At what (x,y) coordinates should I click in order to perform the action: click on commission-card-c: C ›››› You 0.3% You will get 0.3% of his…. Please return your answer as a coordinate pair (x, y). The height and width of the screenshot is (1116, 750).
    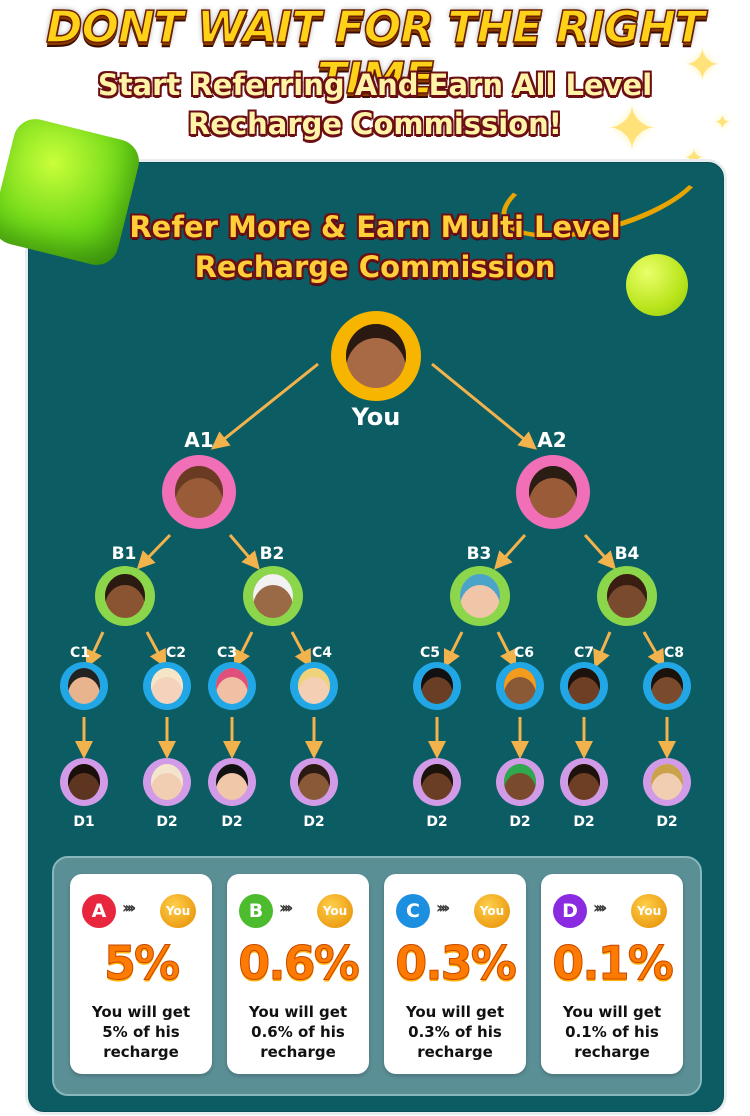
    Looking at the image, I should click on (455, 974).